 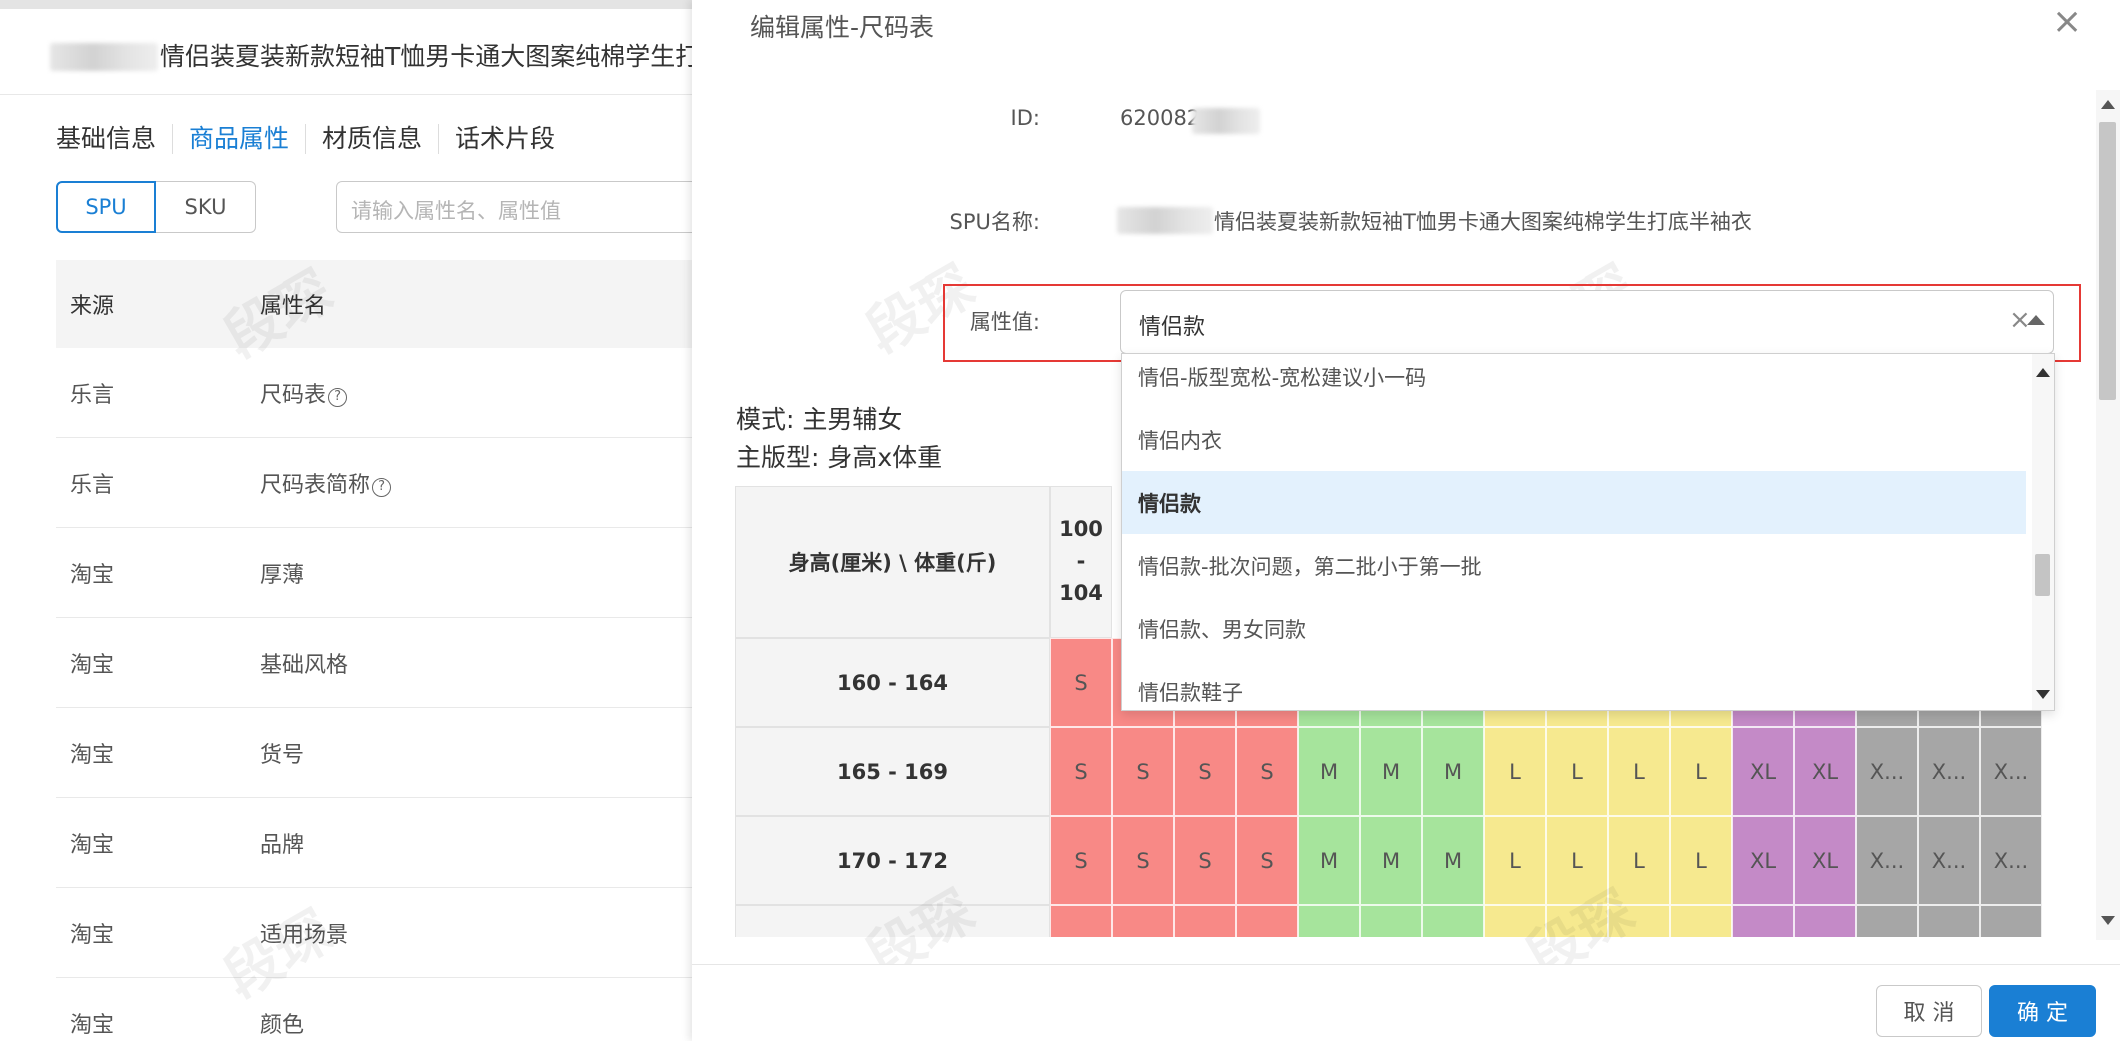 I want to click on row-attr-name: 厚薄, so click(x=282, y=575).